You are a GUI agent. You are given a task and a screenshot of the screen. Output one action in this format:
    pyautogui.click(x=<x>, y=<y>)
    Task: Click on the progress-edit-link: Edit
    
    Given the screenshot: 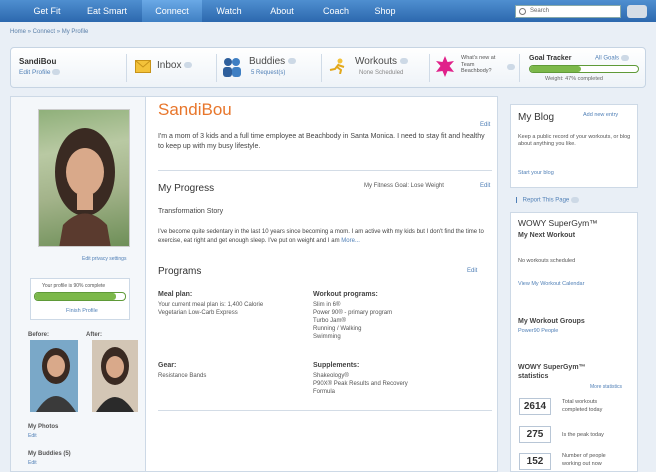 What is the action you would take?
    pyautogui.click(x=485, y=186)
    